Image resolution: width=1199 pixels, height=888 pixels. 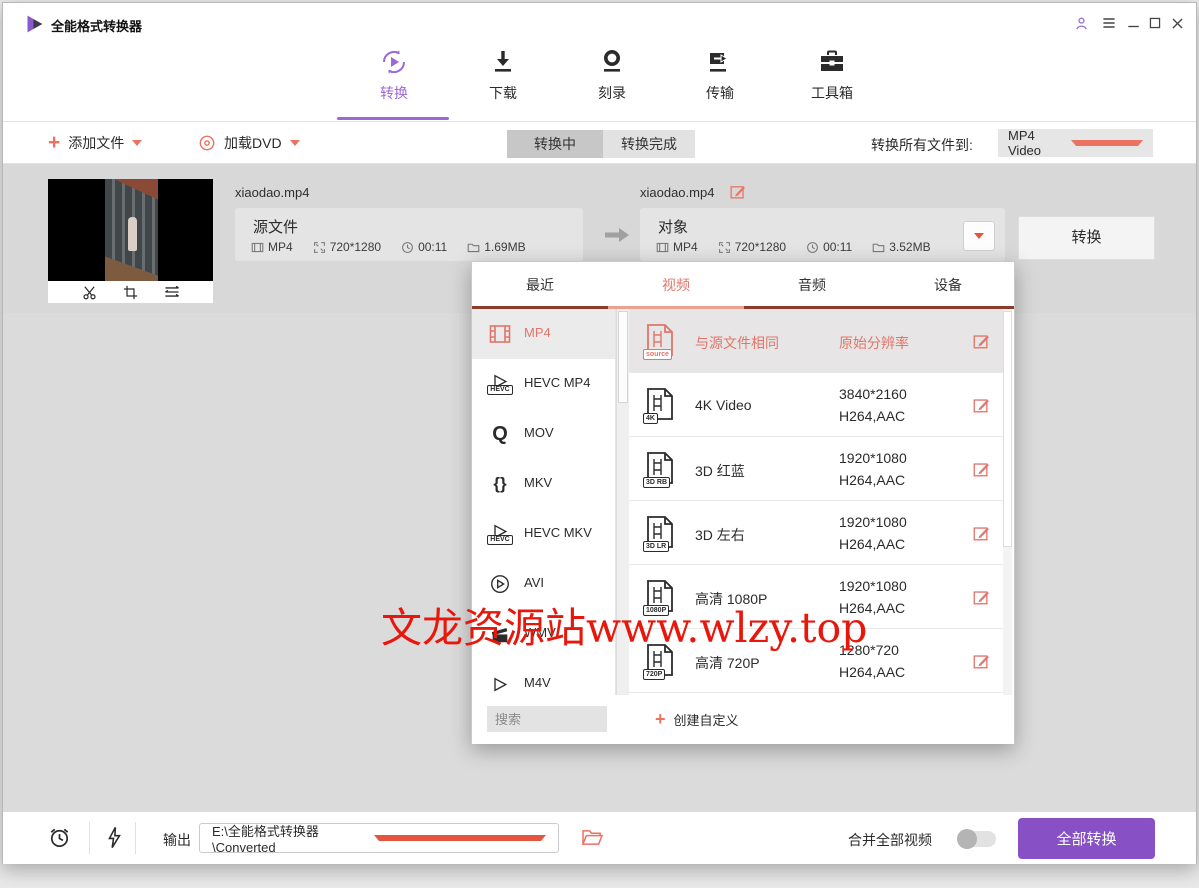 I want to click on preset-hd-1080p: 1080P 高清 1080P 1920*1080 H264,AAC, so click(x=817, y=597).